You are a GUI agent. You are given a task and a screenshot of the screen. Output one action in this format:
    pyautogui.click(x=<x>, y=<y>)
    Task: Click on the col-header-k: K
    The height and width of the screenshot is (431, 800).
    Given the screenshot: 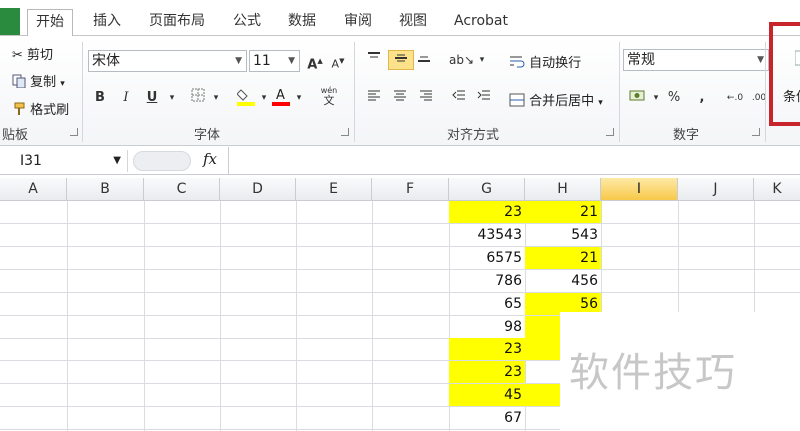 What is the action you would take?
    pyautogui.click(x=777, y=189)
    